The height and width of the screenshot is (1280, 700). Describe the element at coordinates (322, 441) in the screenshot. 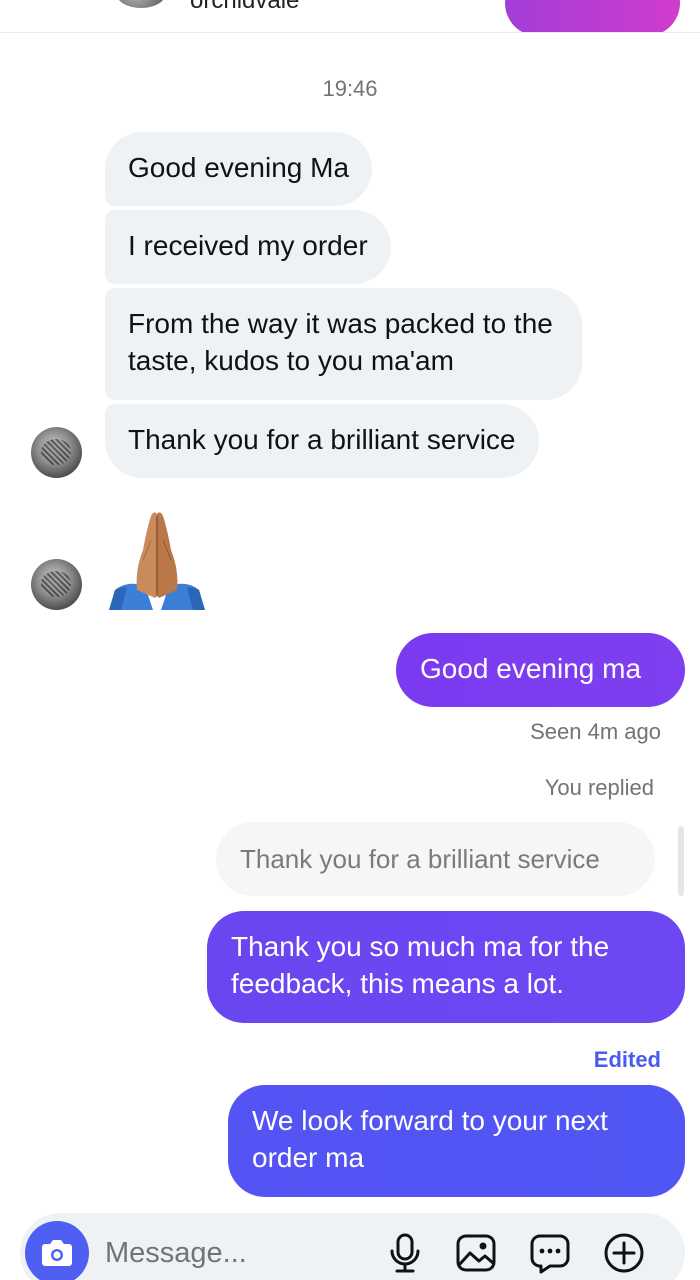

I see `incoming-message: Thank you for a brilliant service` at that location.